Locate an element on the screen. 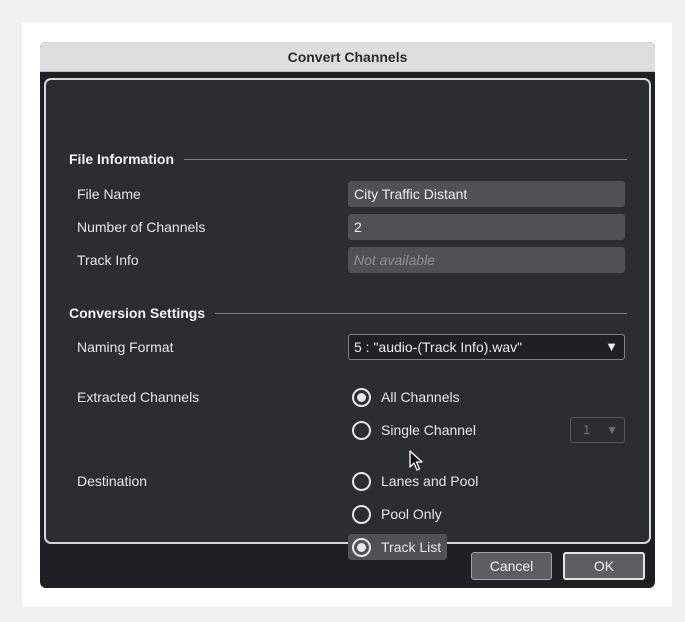  mouse-cursor-icon is located at coordinates (416, 460).